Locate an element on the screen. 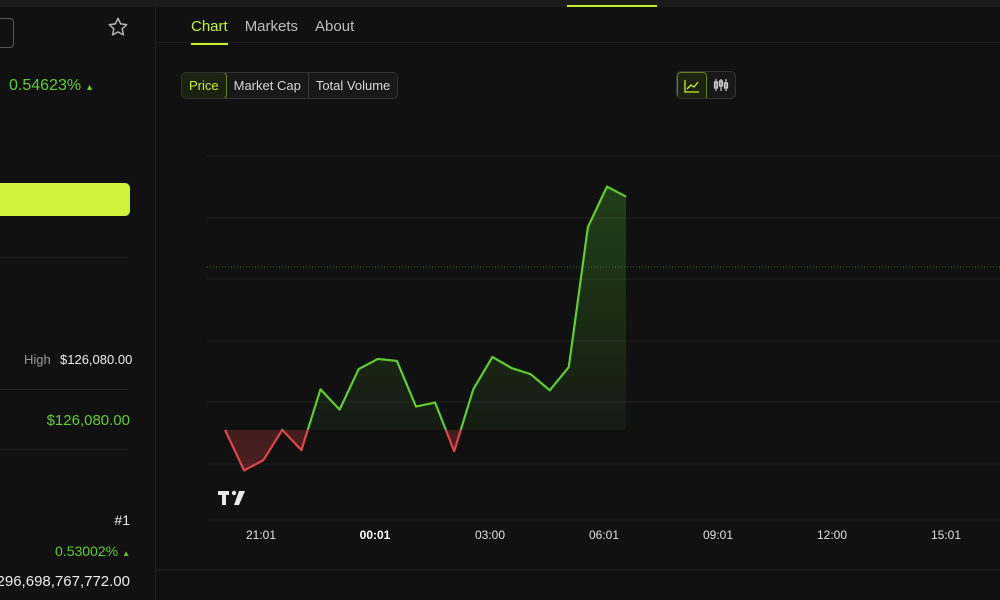 This screenshot has width=1000, height=600. high-value: $126,080.00 is located at coordinates (96, 359).